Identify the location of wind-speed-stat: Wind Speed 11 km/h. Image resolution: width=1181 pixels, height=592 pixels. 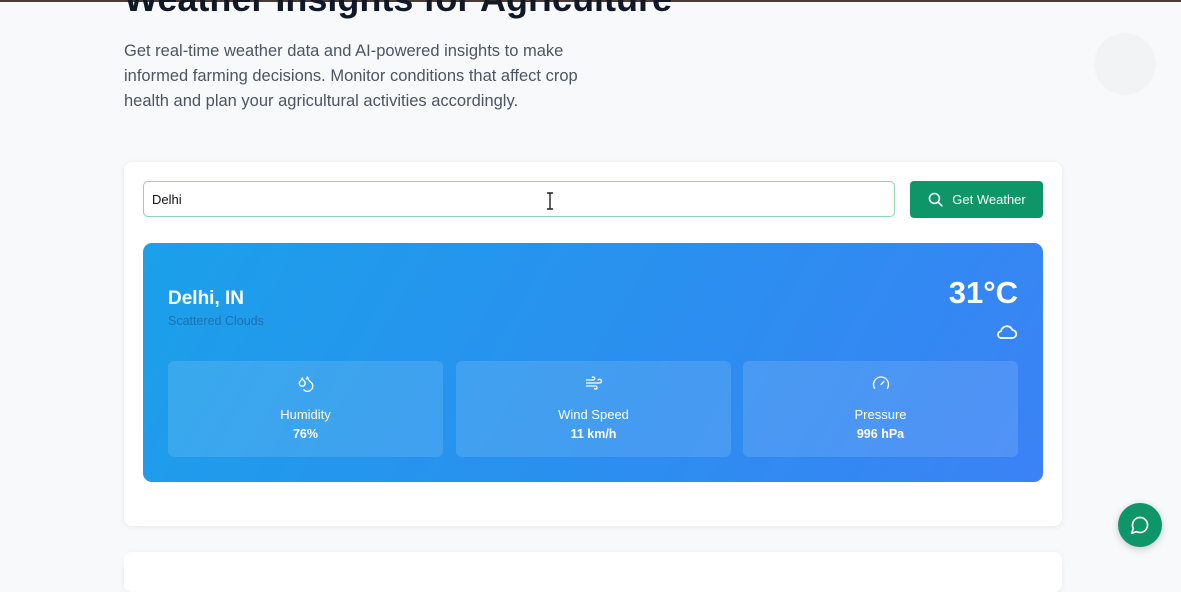
(593, 409).